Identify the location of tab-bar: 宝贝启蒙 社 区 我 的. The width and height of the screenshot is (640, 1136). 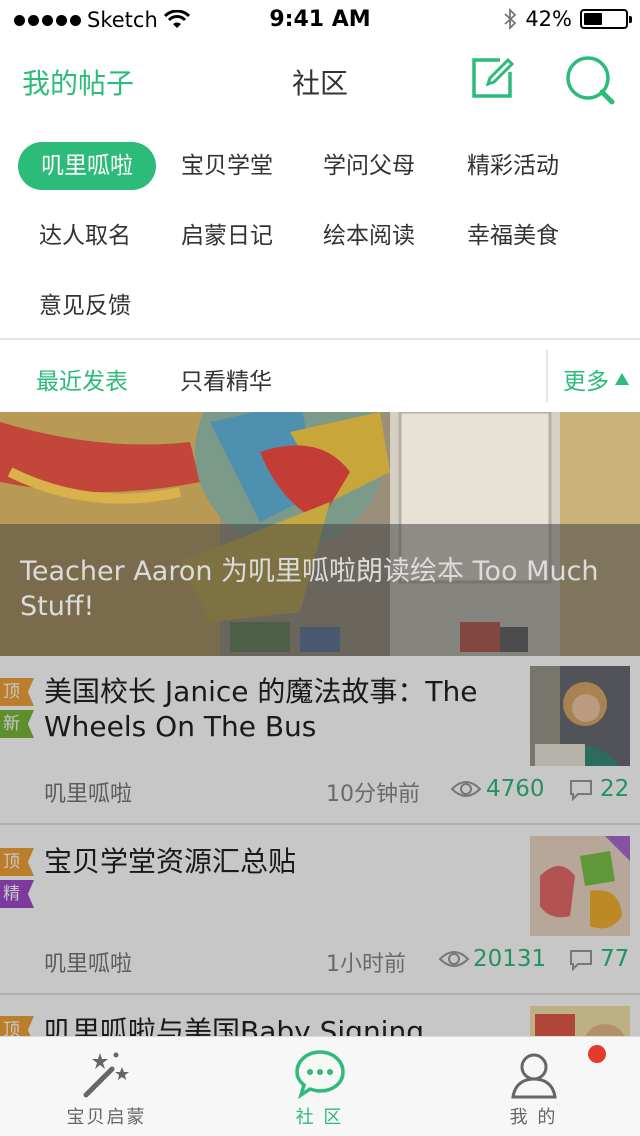
(320, 1086).